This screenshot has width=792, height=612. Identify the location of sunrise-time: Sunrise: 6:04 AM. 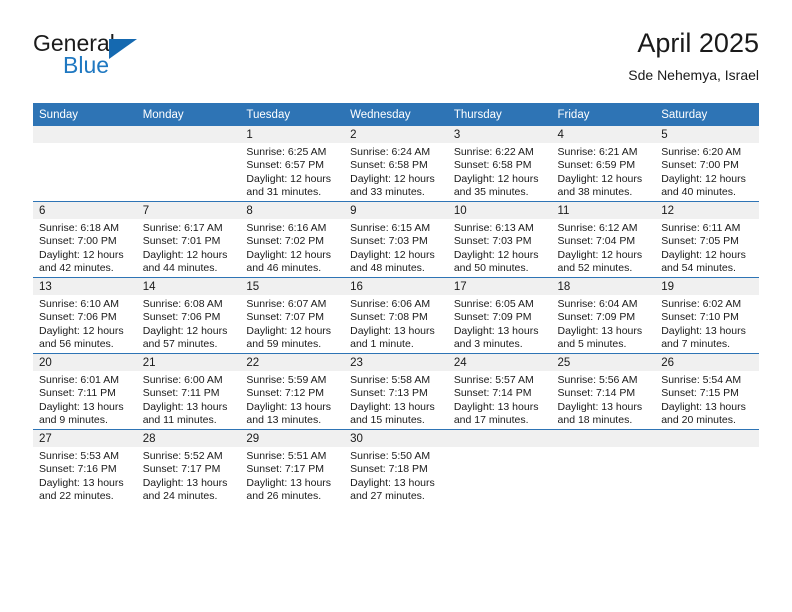
(597, 304).